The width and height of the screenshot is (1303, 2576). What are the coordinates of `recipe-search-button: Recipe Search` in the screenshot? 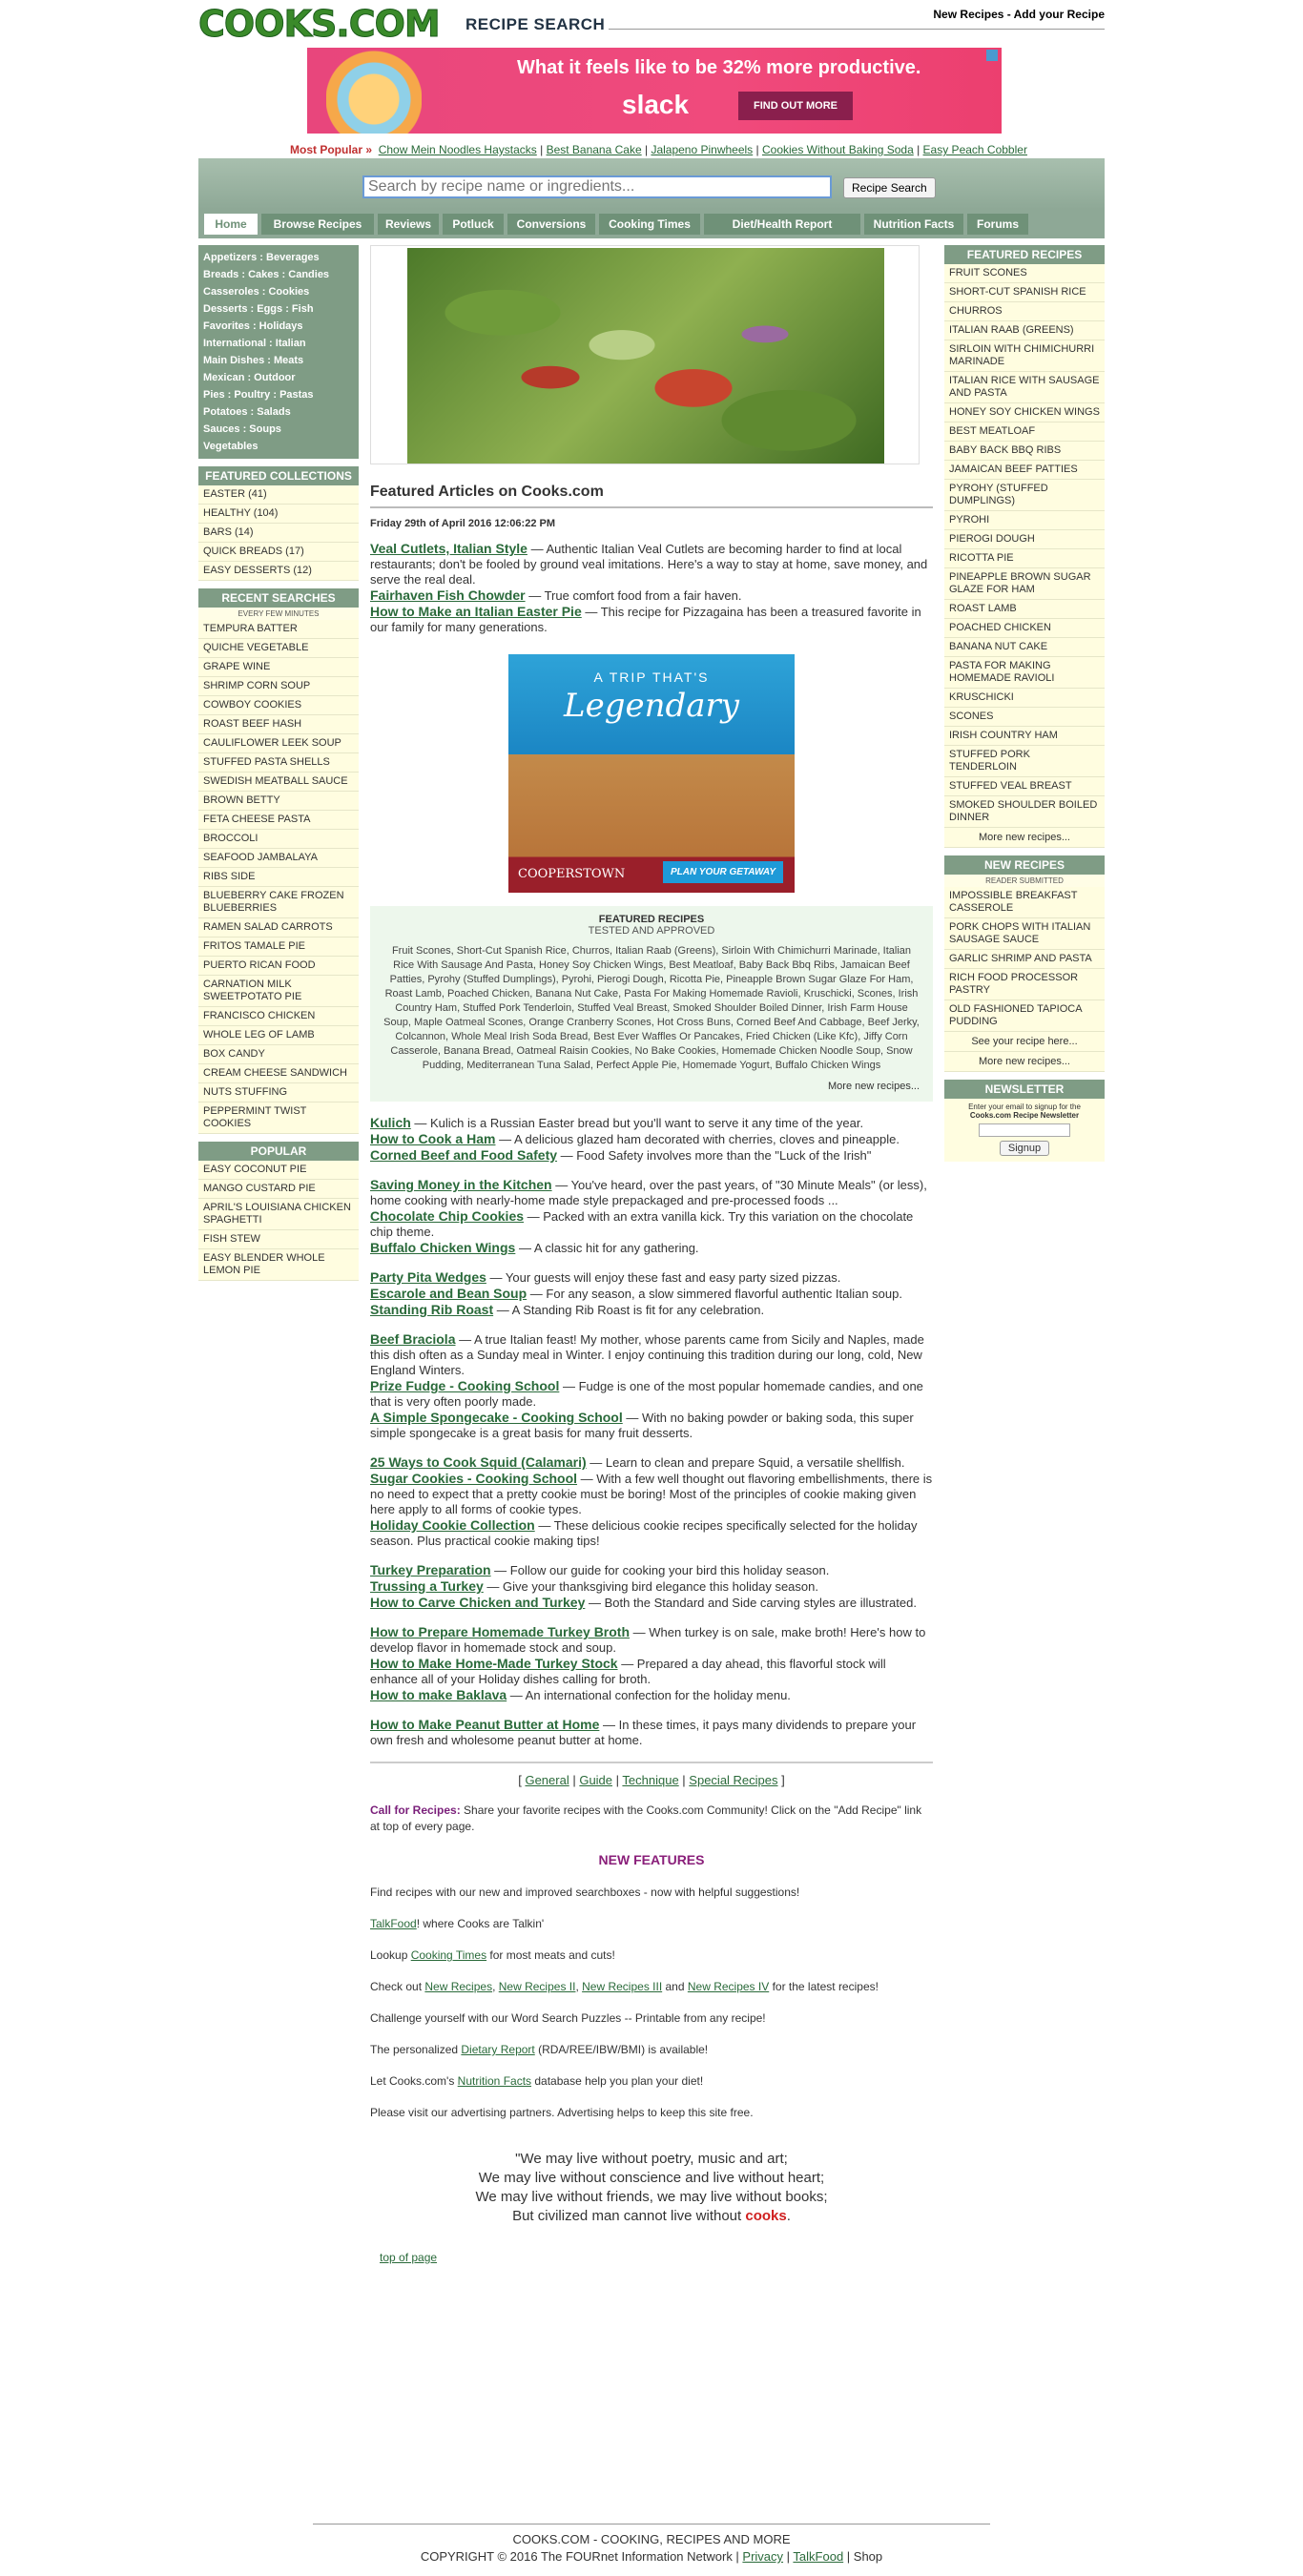 It's located at (890, 187).